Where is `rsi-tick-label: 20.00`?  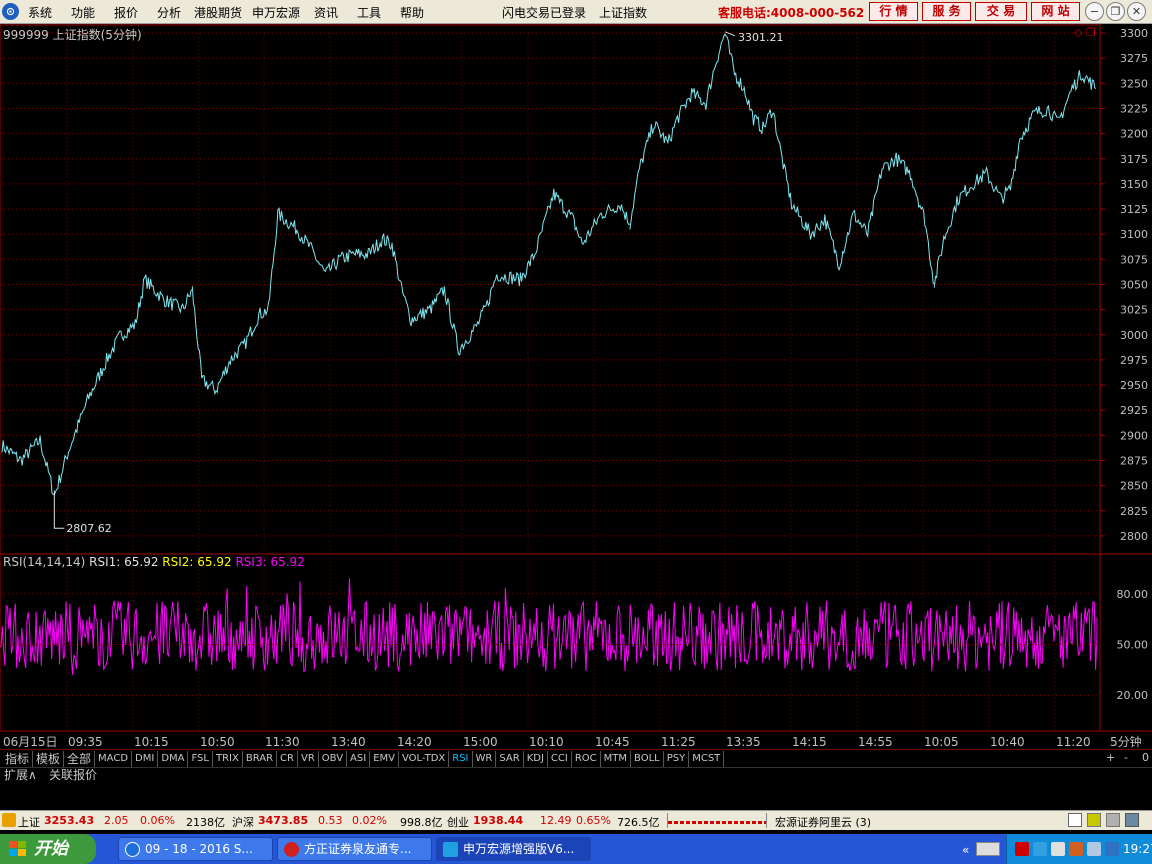
rsi-tick-label: 20.00 is located at coordinates (1133, 695).